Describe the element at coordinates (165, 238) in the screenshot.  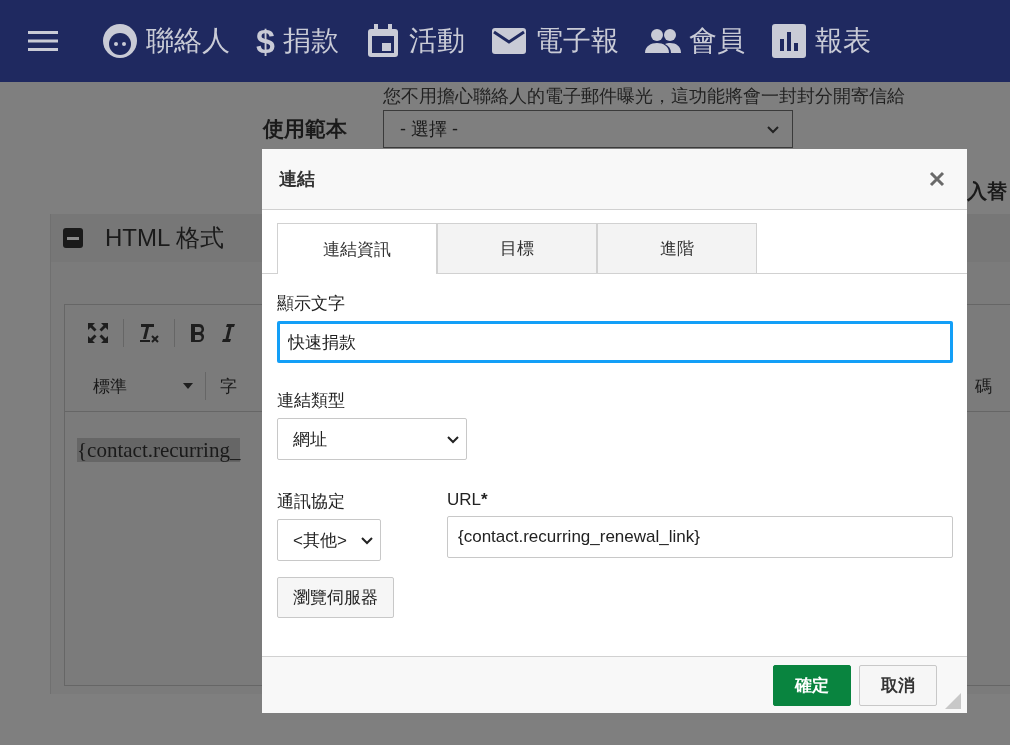
I see `section-title: HTML 格式` at that location.